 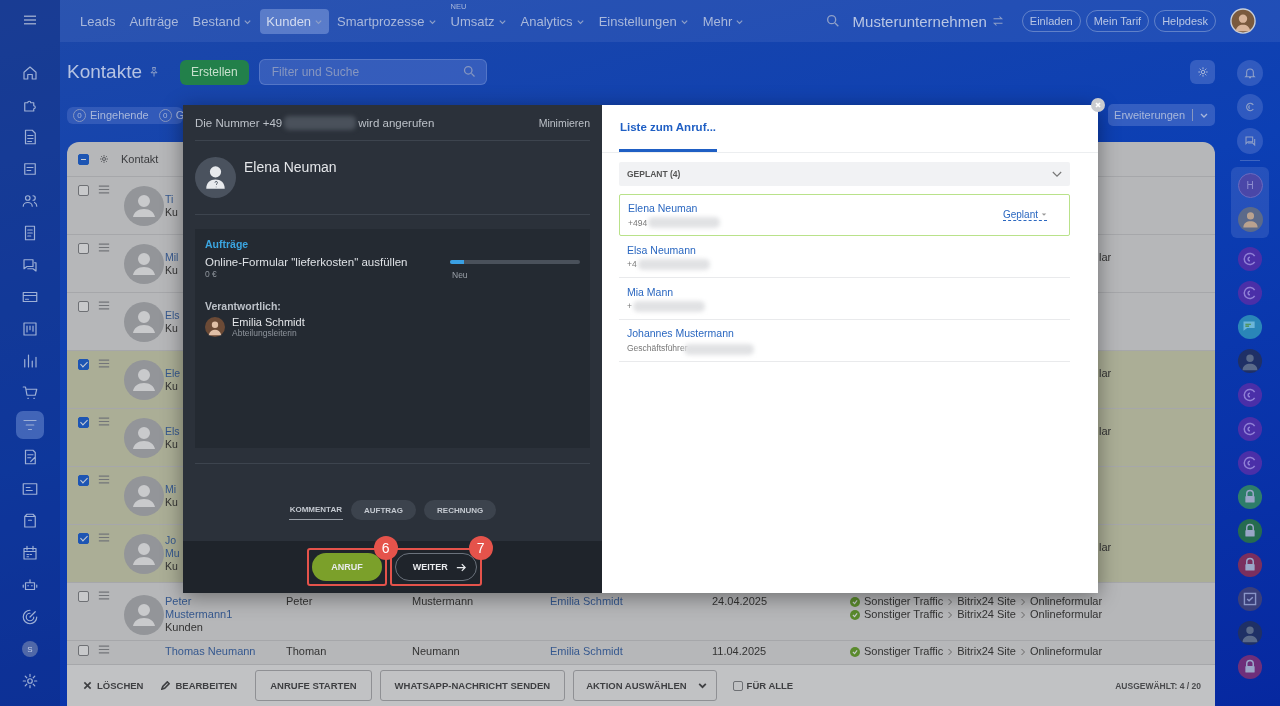 I want to click on nav-tab: Einstellungen, so click(x=643, y=21).